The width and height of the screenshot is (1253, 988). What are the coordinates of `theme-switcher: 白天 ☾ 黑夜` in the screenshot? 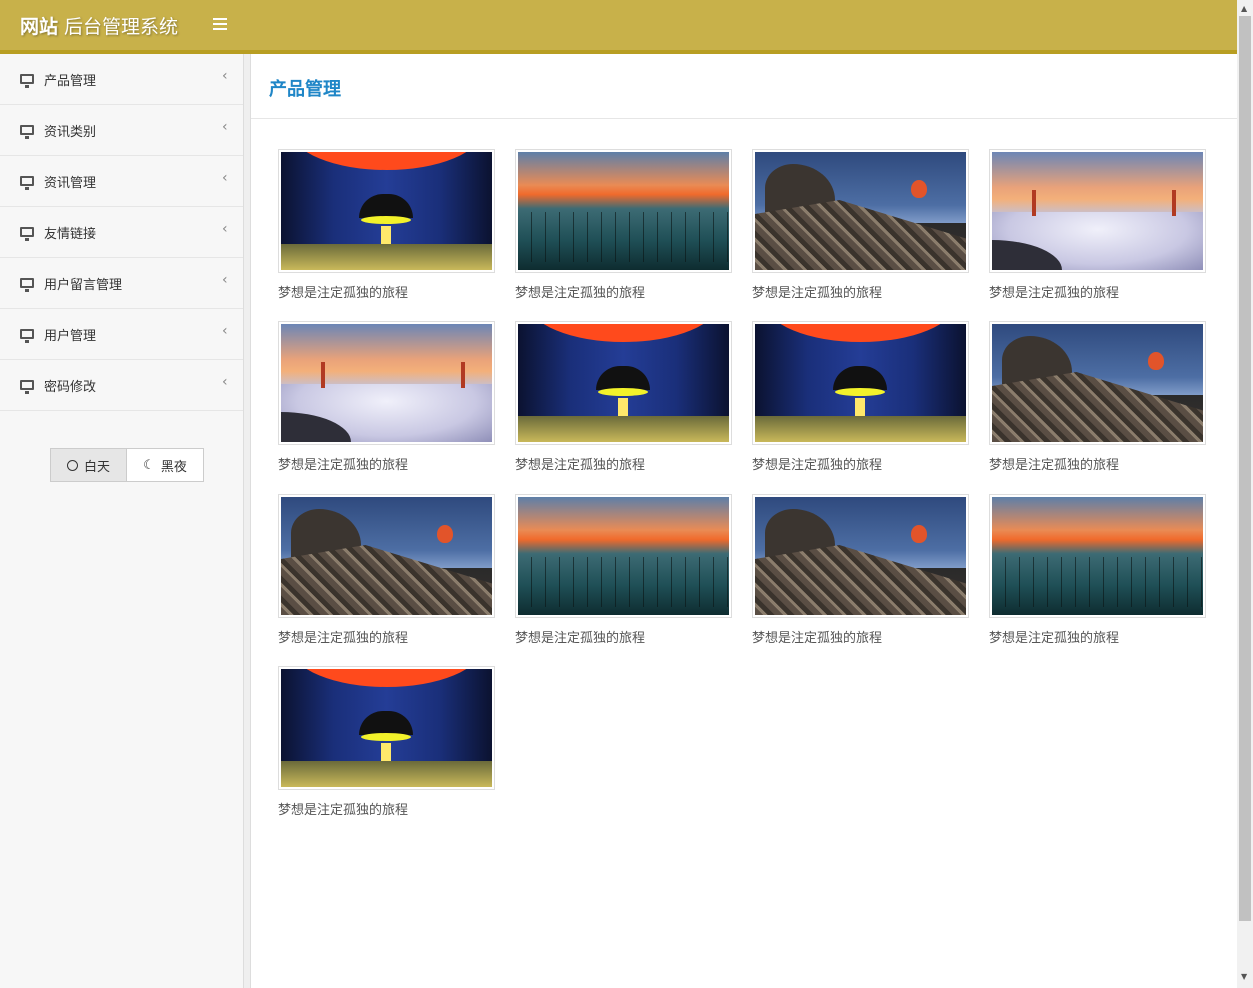 It's located at (127, 465).